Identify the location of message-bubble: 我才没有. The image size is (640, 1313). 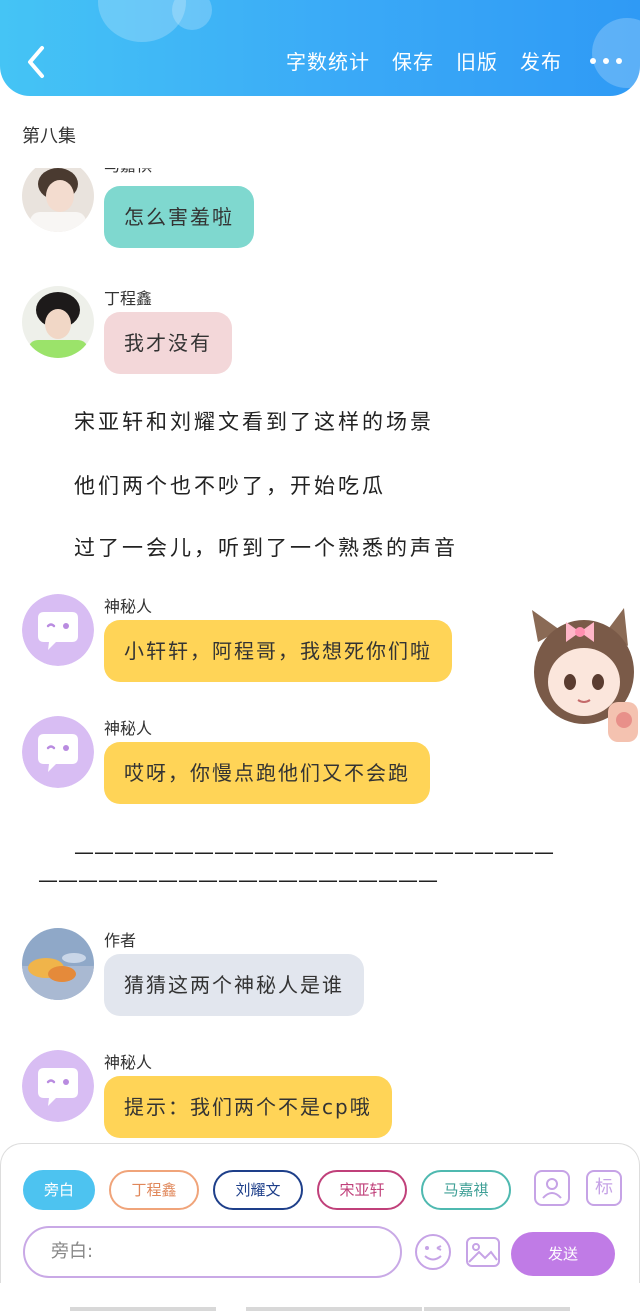
(168, 343).